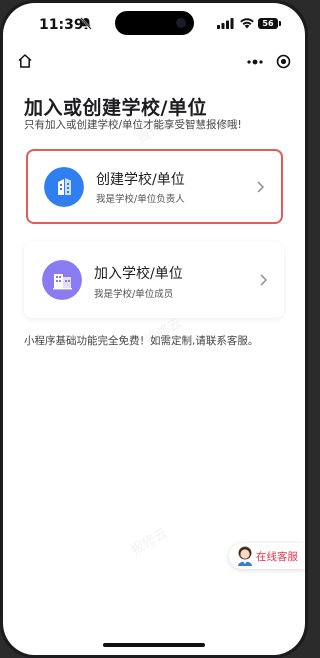 The height and width of the screenshot is (658, 320). I want to click on office-building-icon, so click(62, 280).